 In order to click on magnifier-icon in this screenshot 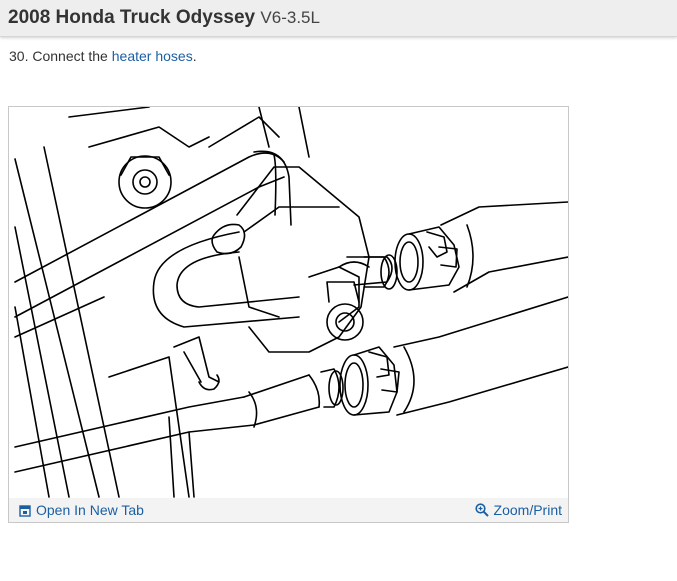, I will do `click(481, 510)`.